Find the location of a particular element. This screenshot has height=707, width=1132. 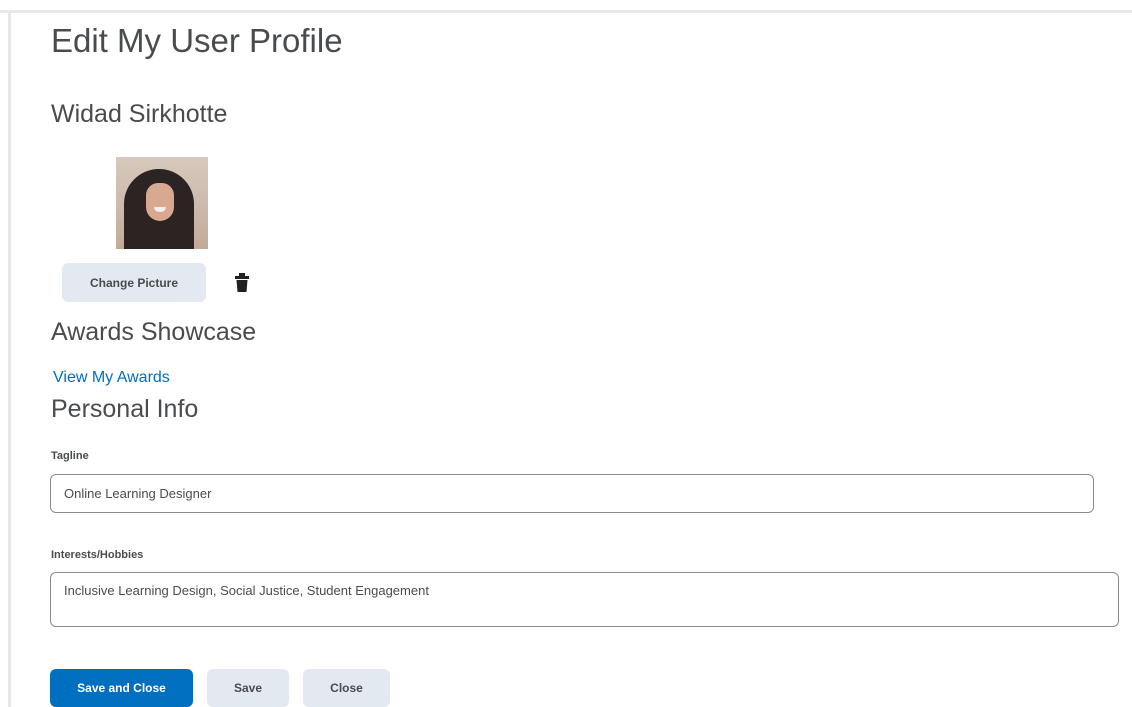

tagline-label: Tagline is located at coordinates (70, 456).